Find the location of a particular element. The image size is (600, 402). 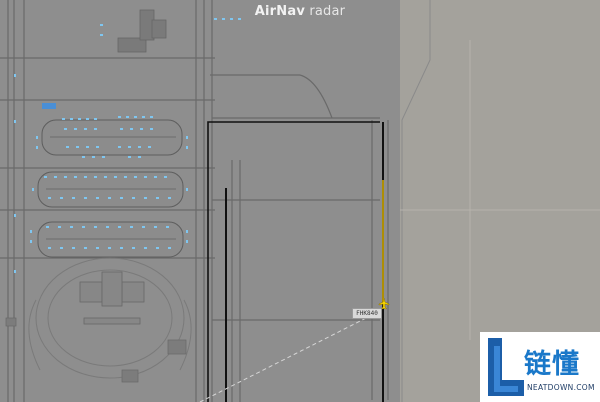

central-terminal is located at coordinates (112, 298).